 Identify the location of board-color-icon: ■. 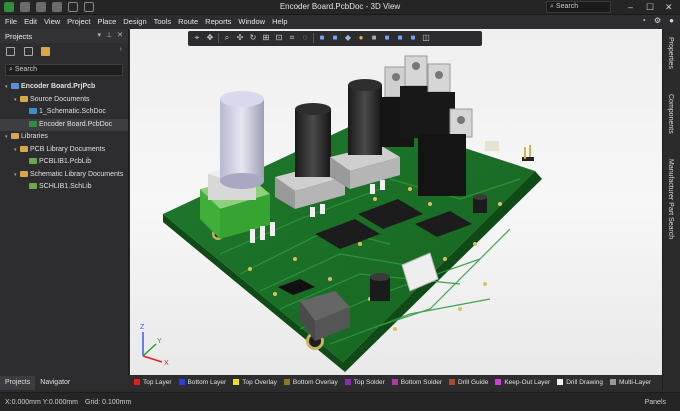
(374, 38).